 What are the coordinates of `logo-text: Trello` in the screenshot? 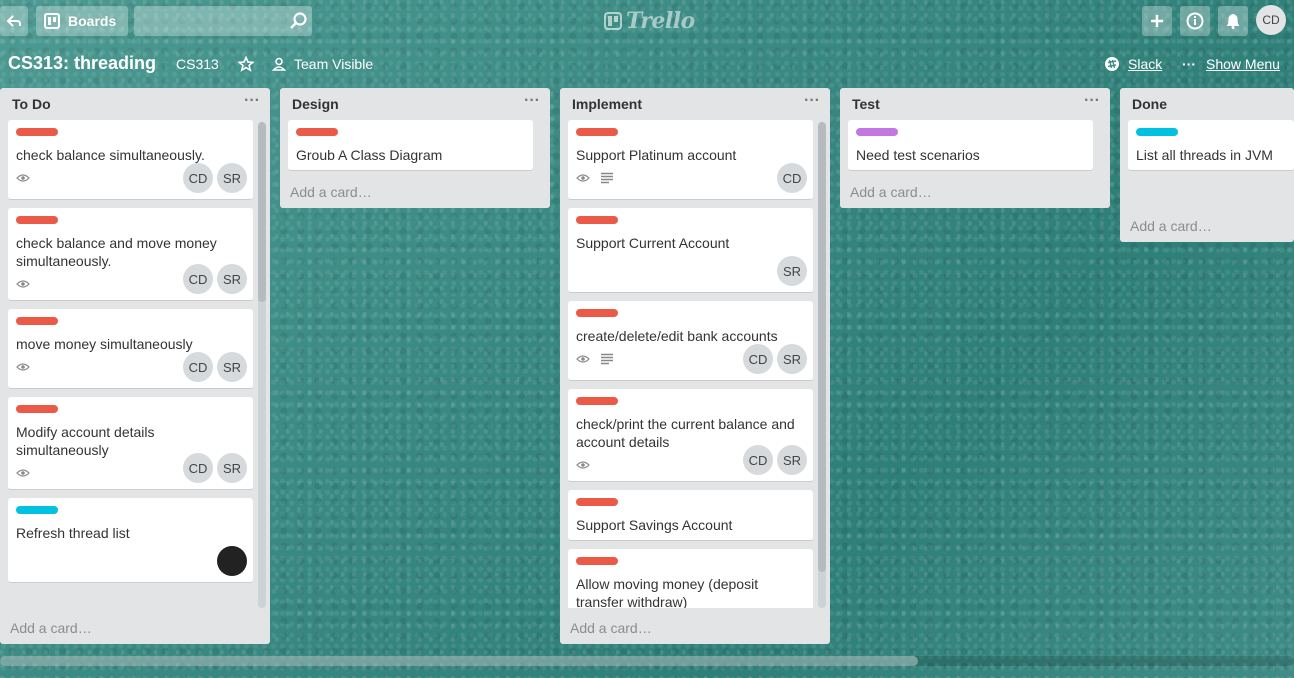 It's located at (660, 21).